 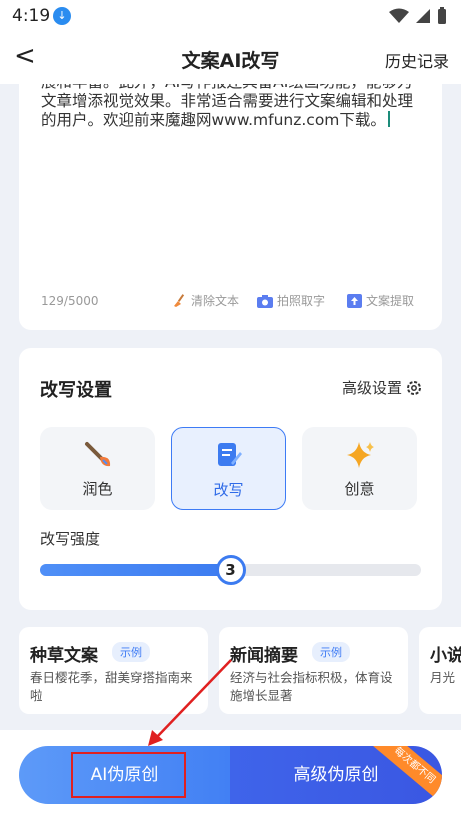 What do you see at coordinates (31, 16) in the screenshot?
I see `status-time: 4:19` at bounding box center [31, 16].